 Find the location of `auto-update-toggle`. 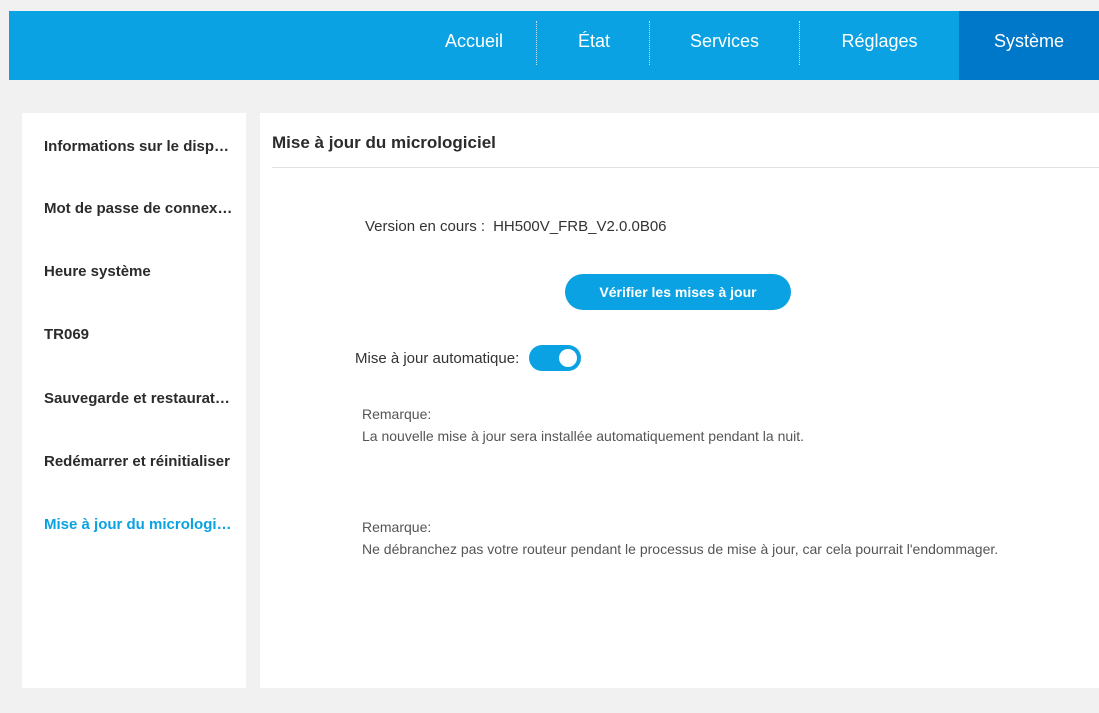

auto-update-toggle is located at coordinates (555, 358).